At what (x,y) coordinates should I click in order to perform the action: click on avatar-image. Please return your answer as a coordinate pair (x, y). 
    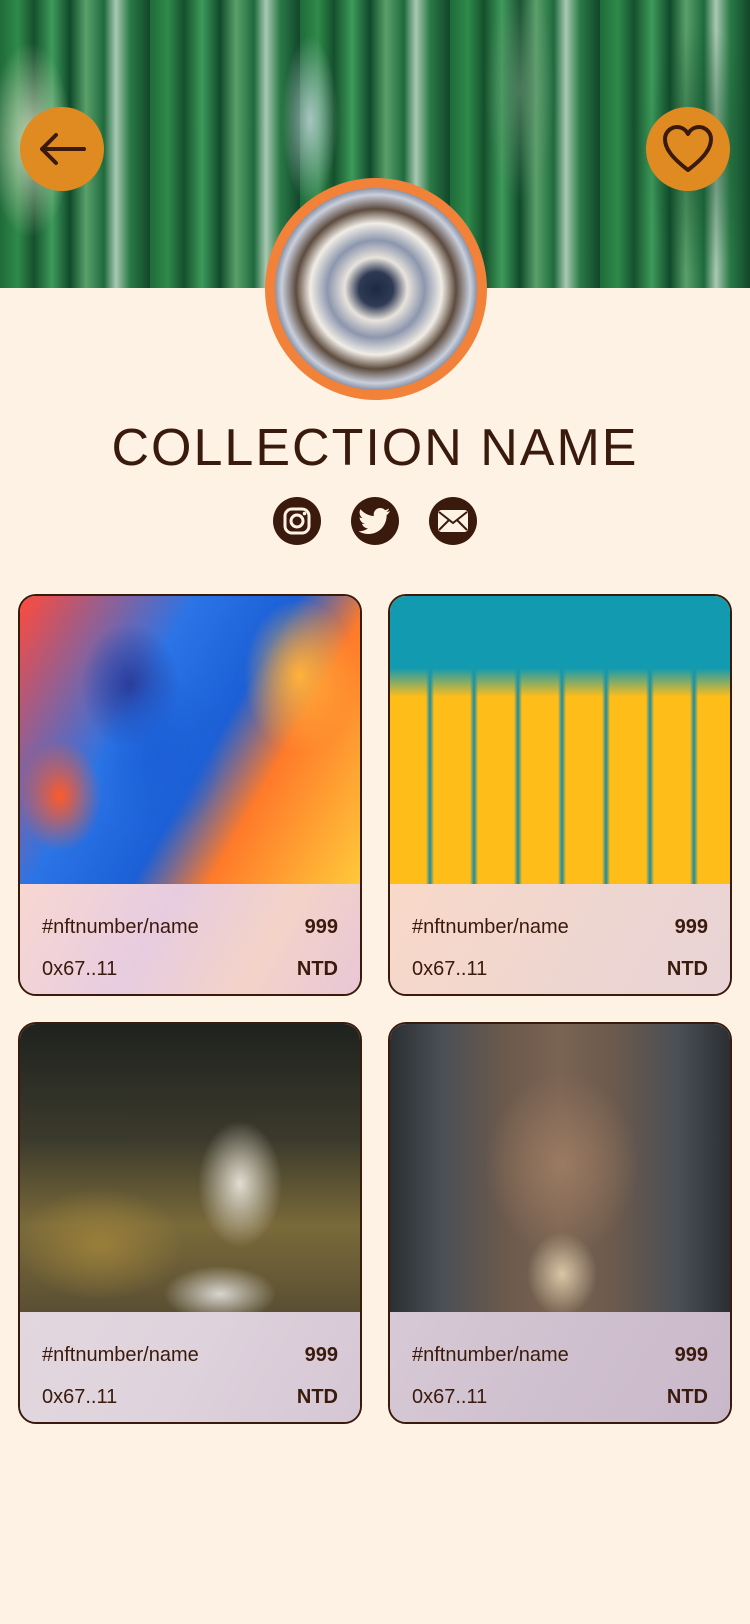
    Looking at the image, I should click on (376, 289).